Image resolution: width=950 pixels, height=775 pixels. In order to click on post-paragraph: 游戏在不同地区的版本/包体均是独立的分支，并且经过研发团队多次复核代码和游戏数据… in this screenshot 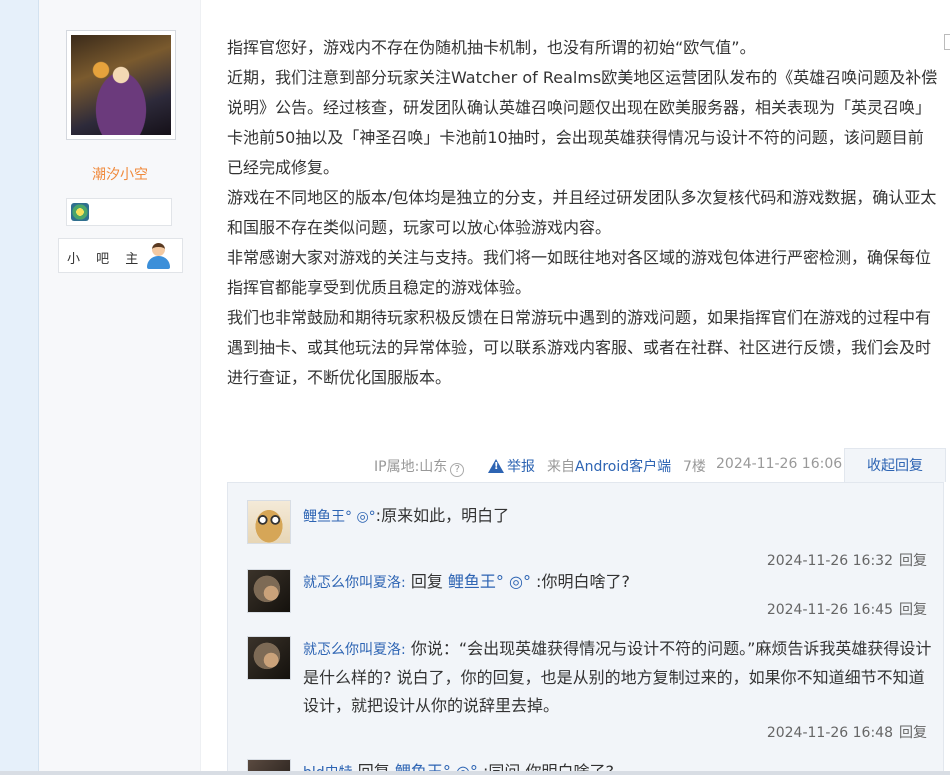, I will do `click(582, 212)`.